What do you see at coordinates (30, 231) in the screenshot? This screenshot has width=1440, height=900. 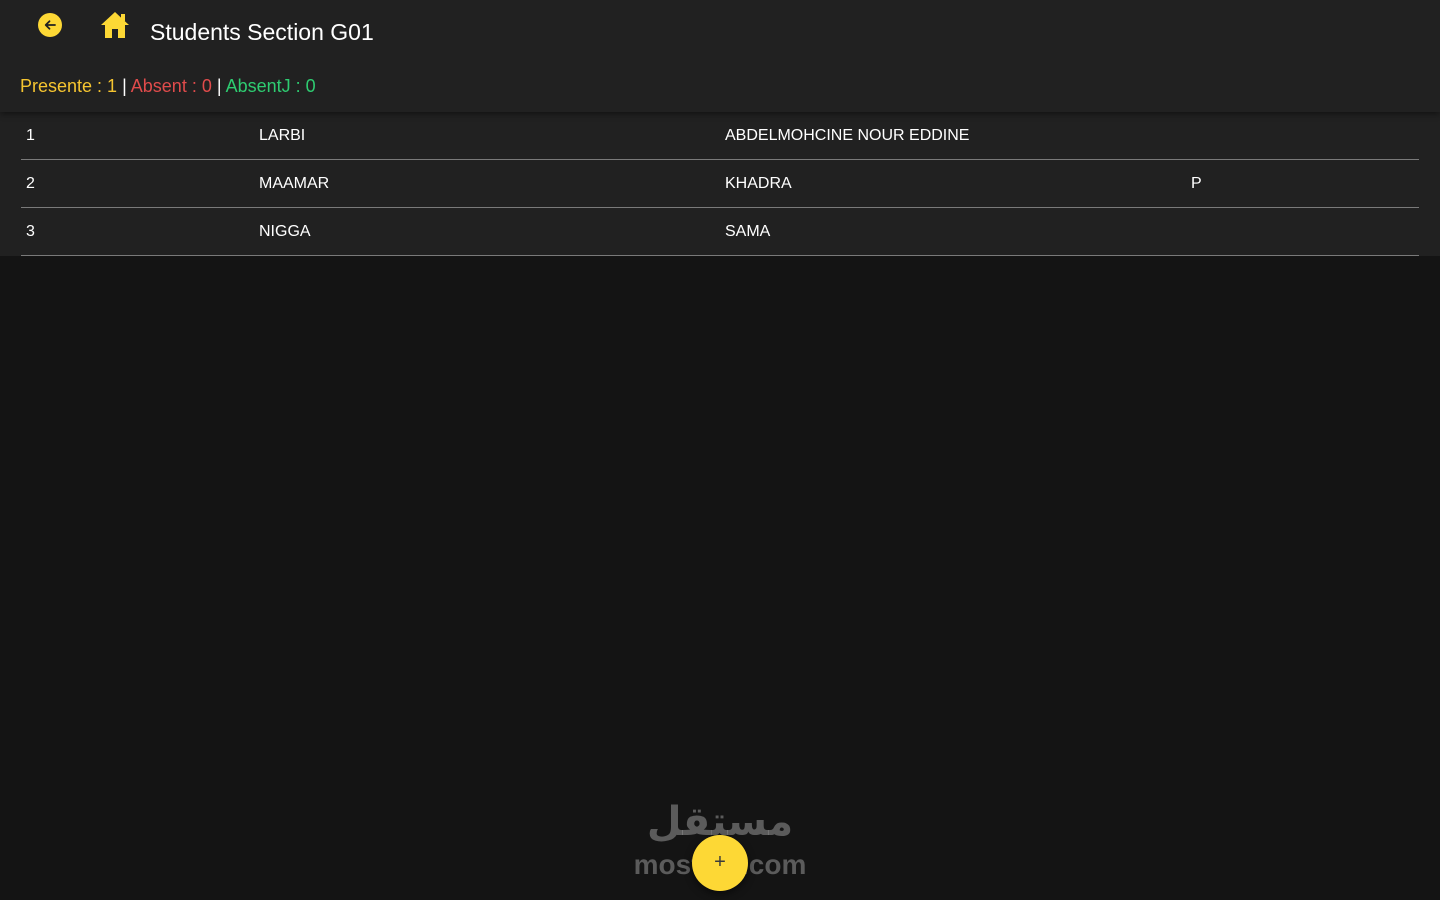 I see `student-number: 3` at bounding box center [30, 231].